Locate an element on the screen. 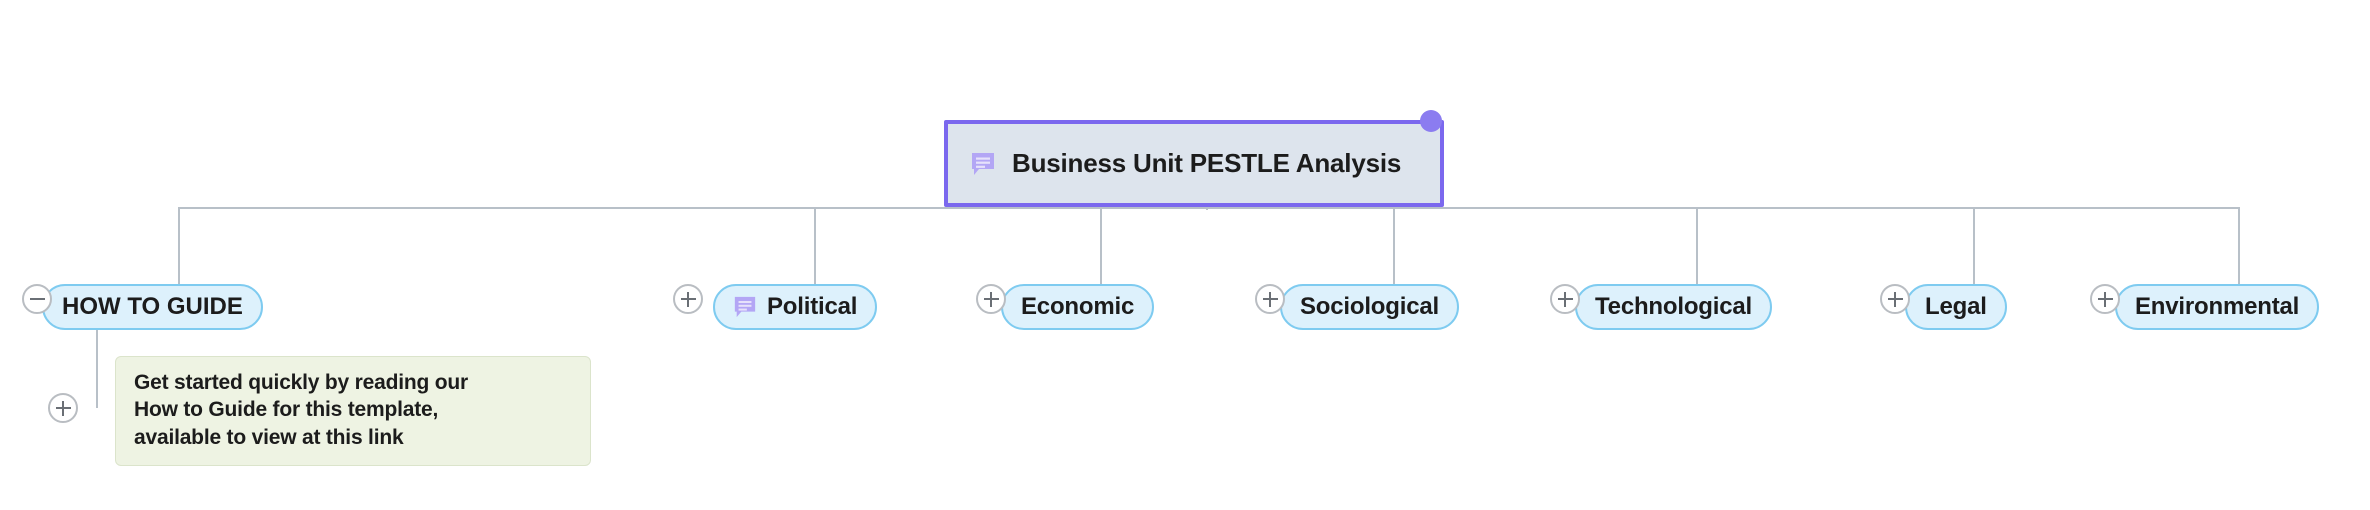  toggle-note is located at coordinates (63, 408).